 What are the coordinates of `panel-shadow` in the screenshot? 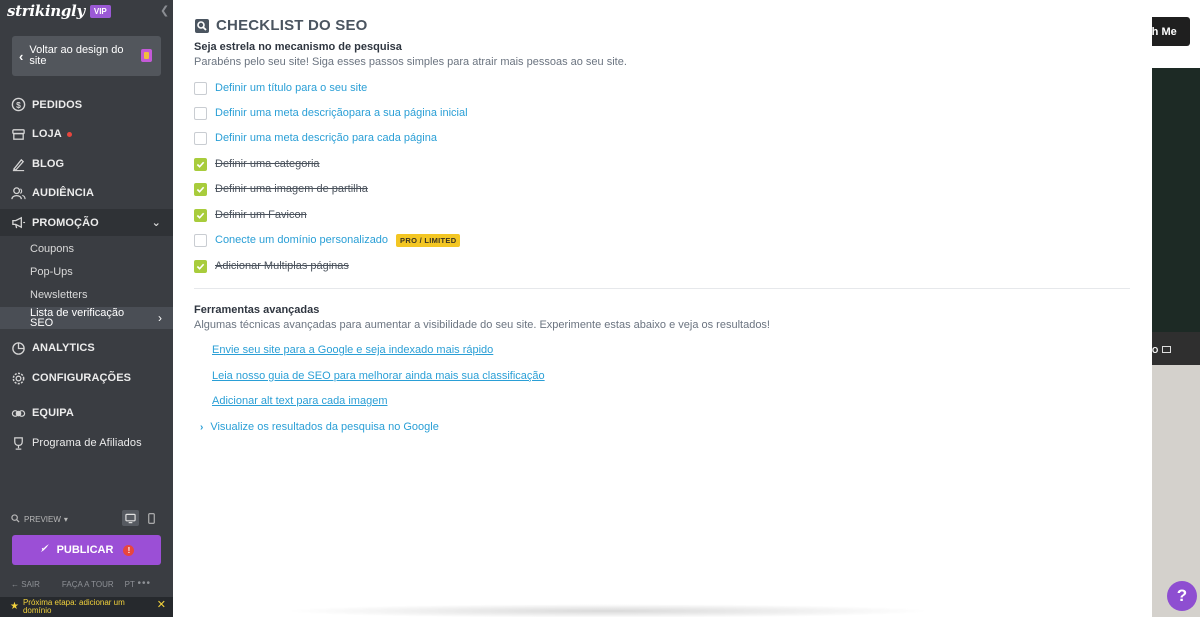 It's located at (608, 610).